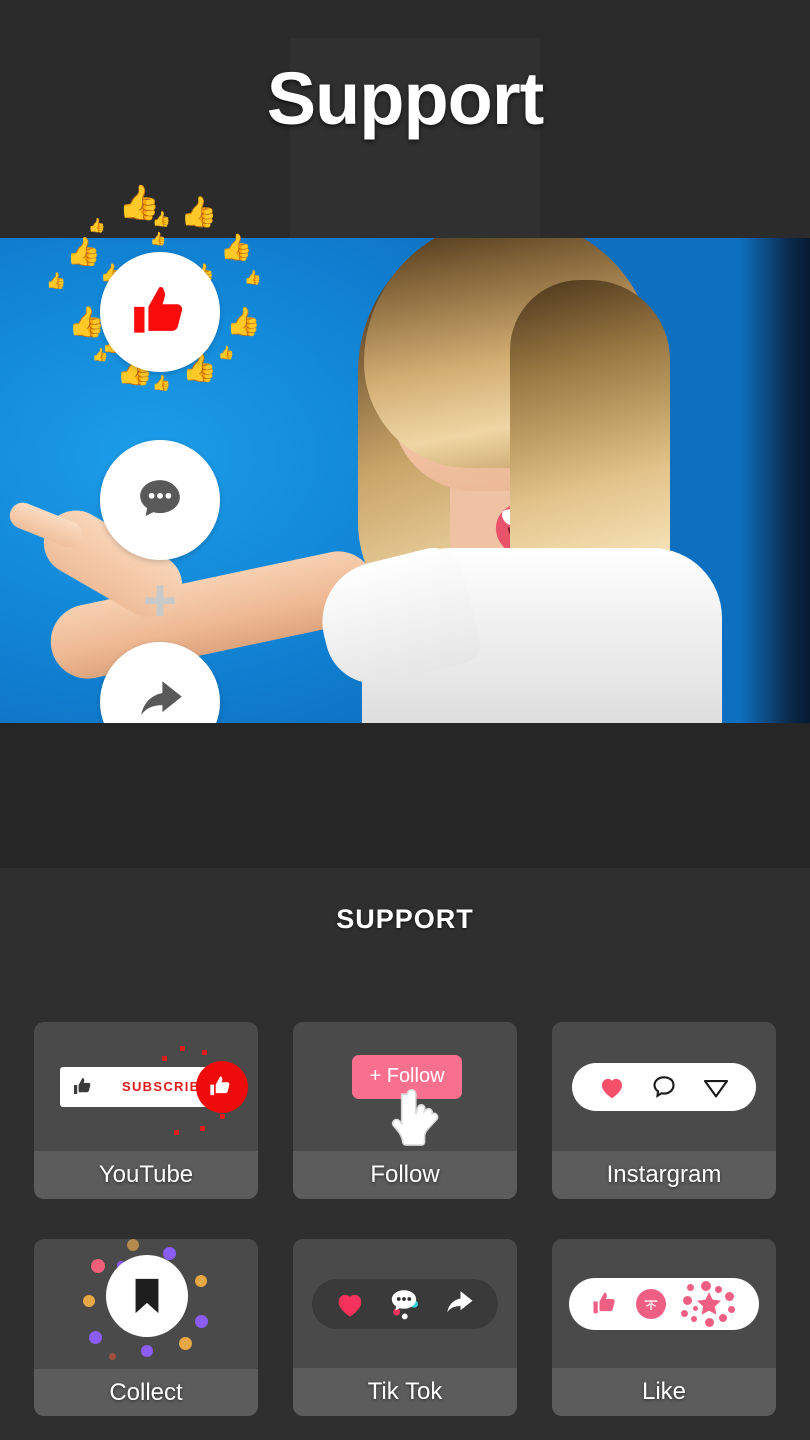 Image resolution: width=810 pixels, height=1440 pixels. Describe the element at coordinates (405, 1086) in the screenshot. I see `follow-art: + Follow` at that location.